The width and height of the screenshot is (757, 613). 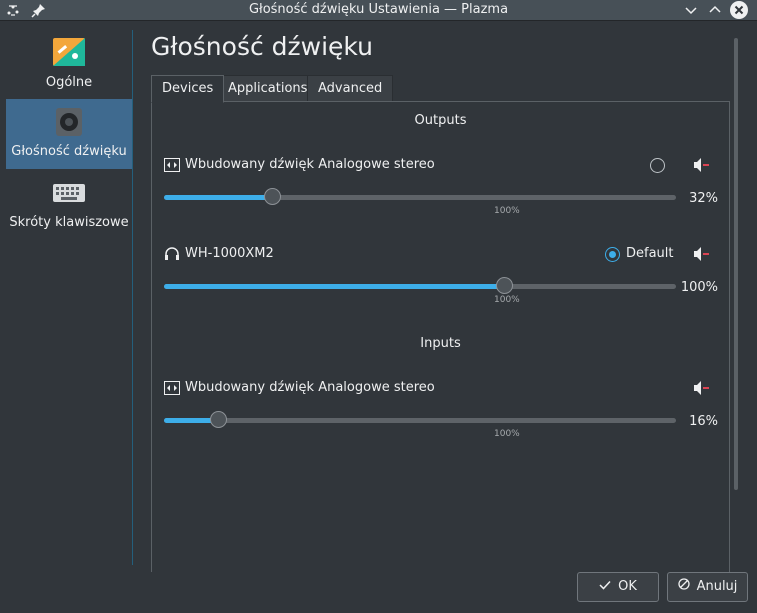 What do you see at coordinates (69, 82) in the screenshot?
I see `sidebar-item-label: Ogólne` at bounding box center [69, 82].